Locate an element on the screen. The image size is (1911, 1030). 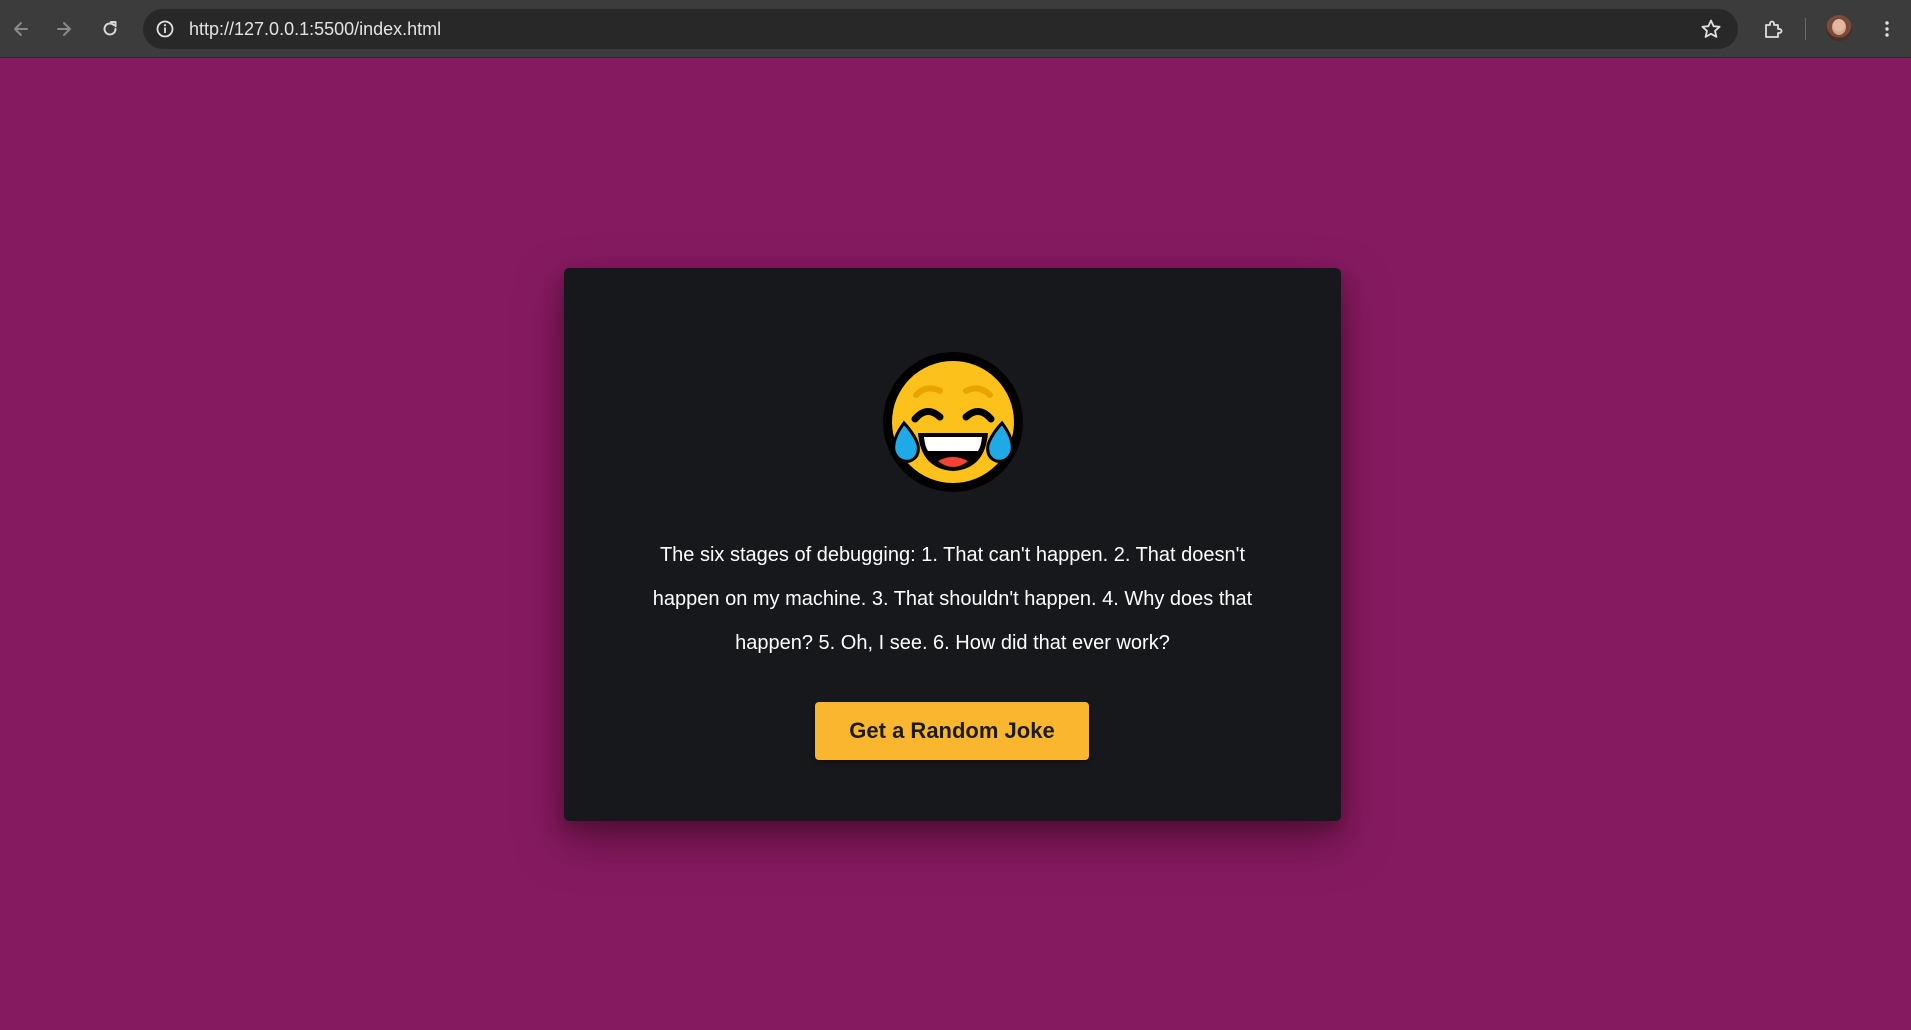
url-text: http://127.0.0.1:5500/index.html is located at coordinates (315, 29).